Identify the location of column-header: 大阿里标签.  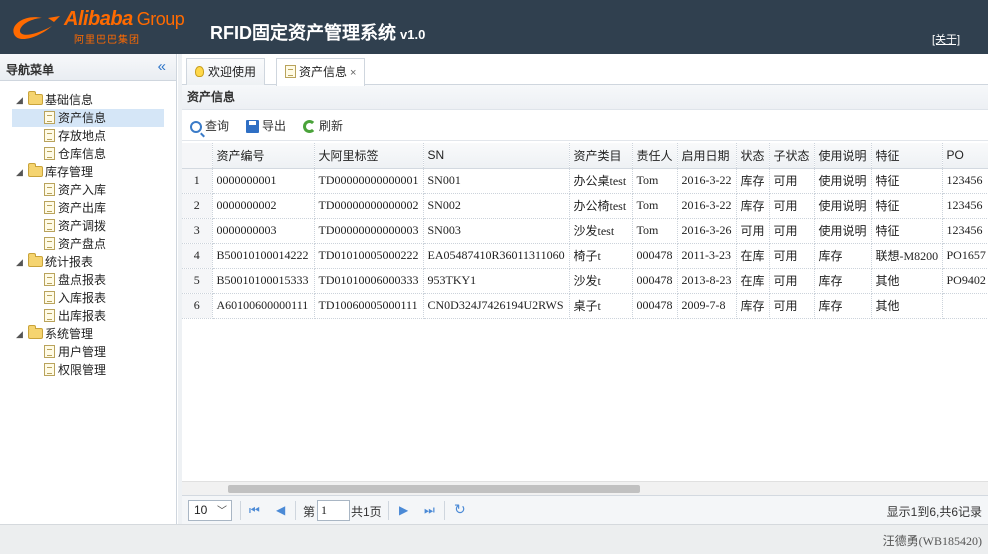
(369, 156).